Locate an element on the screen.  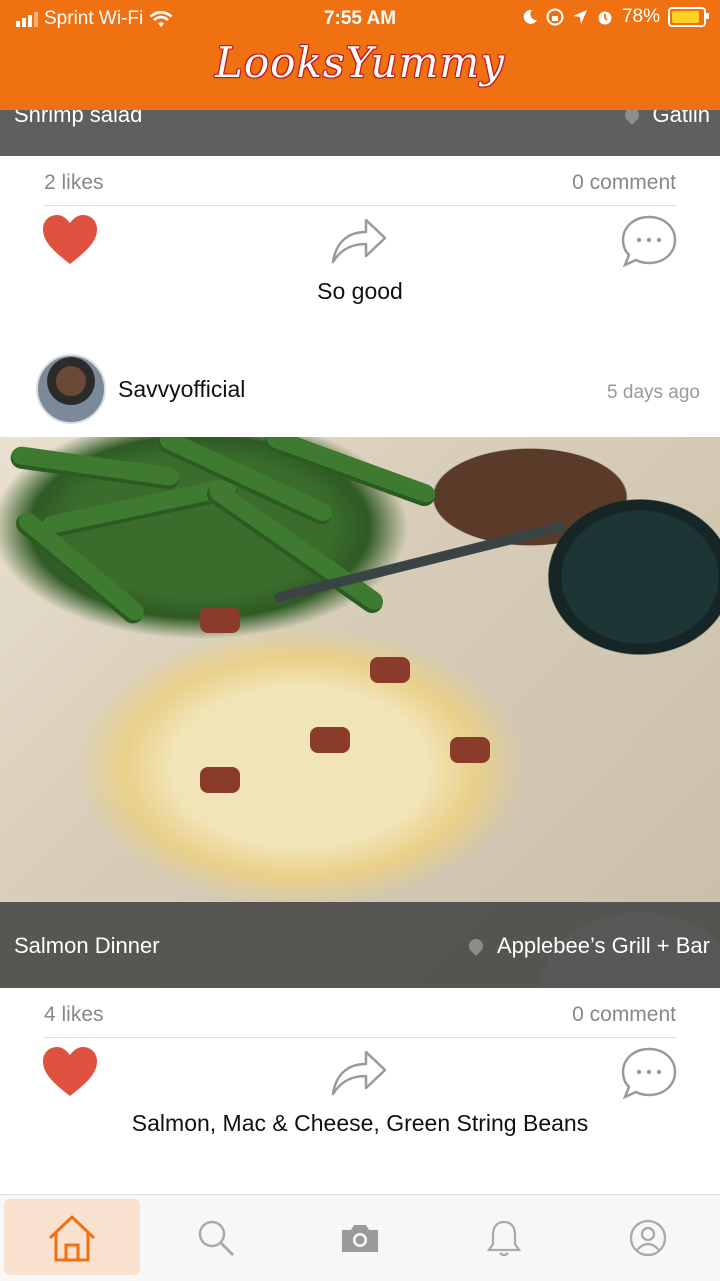
bell-icon is located at coordinates (504, 1238).